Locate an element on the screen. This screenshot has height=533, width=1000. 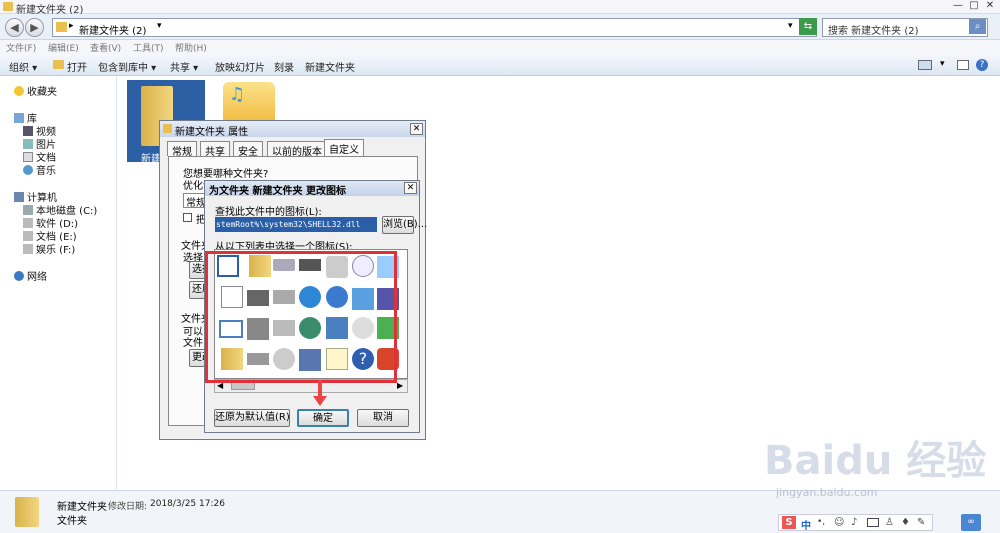
minimize-button: — is located at coordinates (958, 6).